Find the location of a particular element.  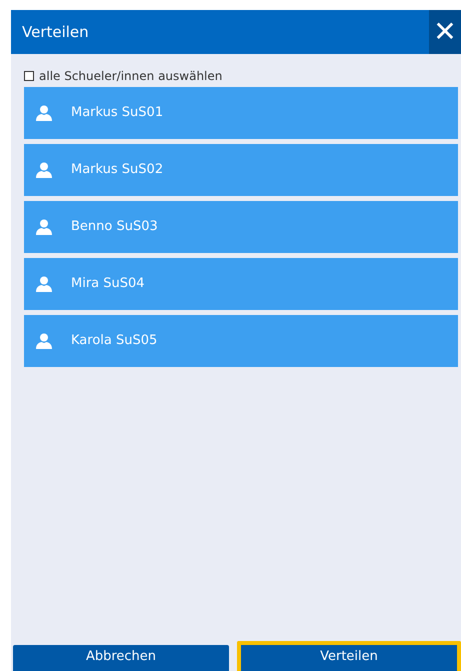

checkbox is located at coordinates (29, 76).